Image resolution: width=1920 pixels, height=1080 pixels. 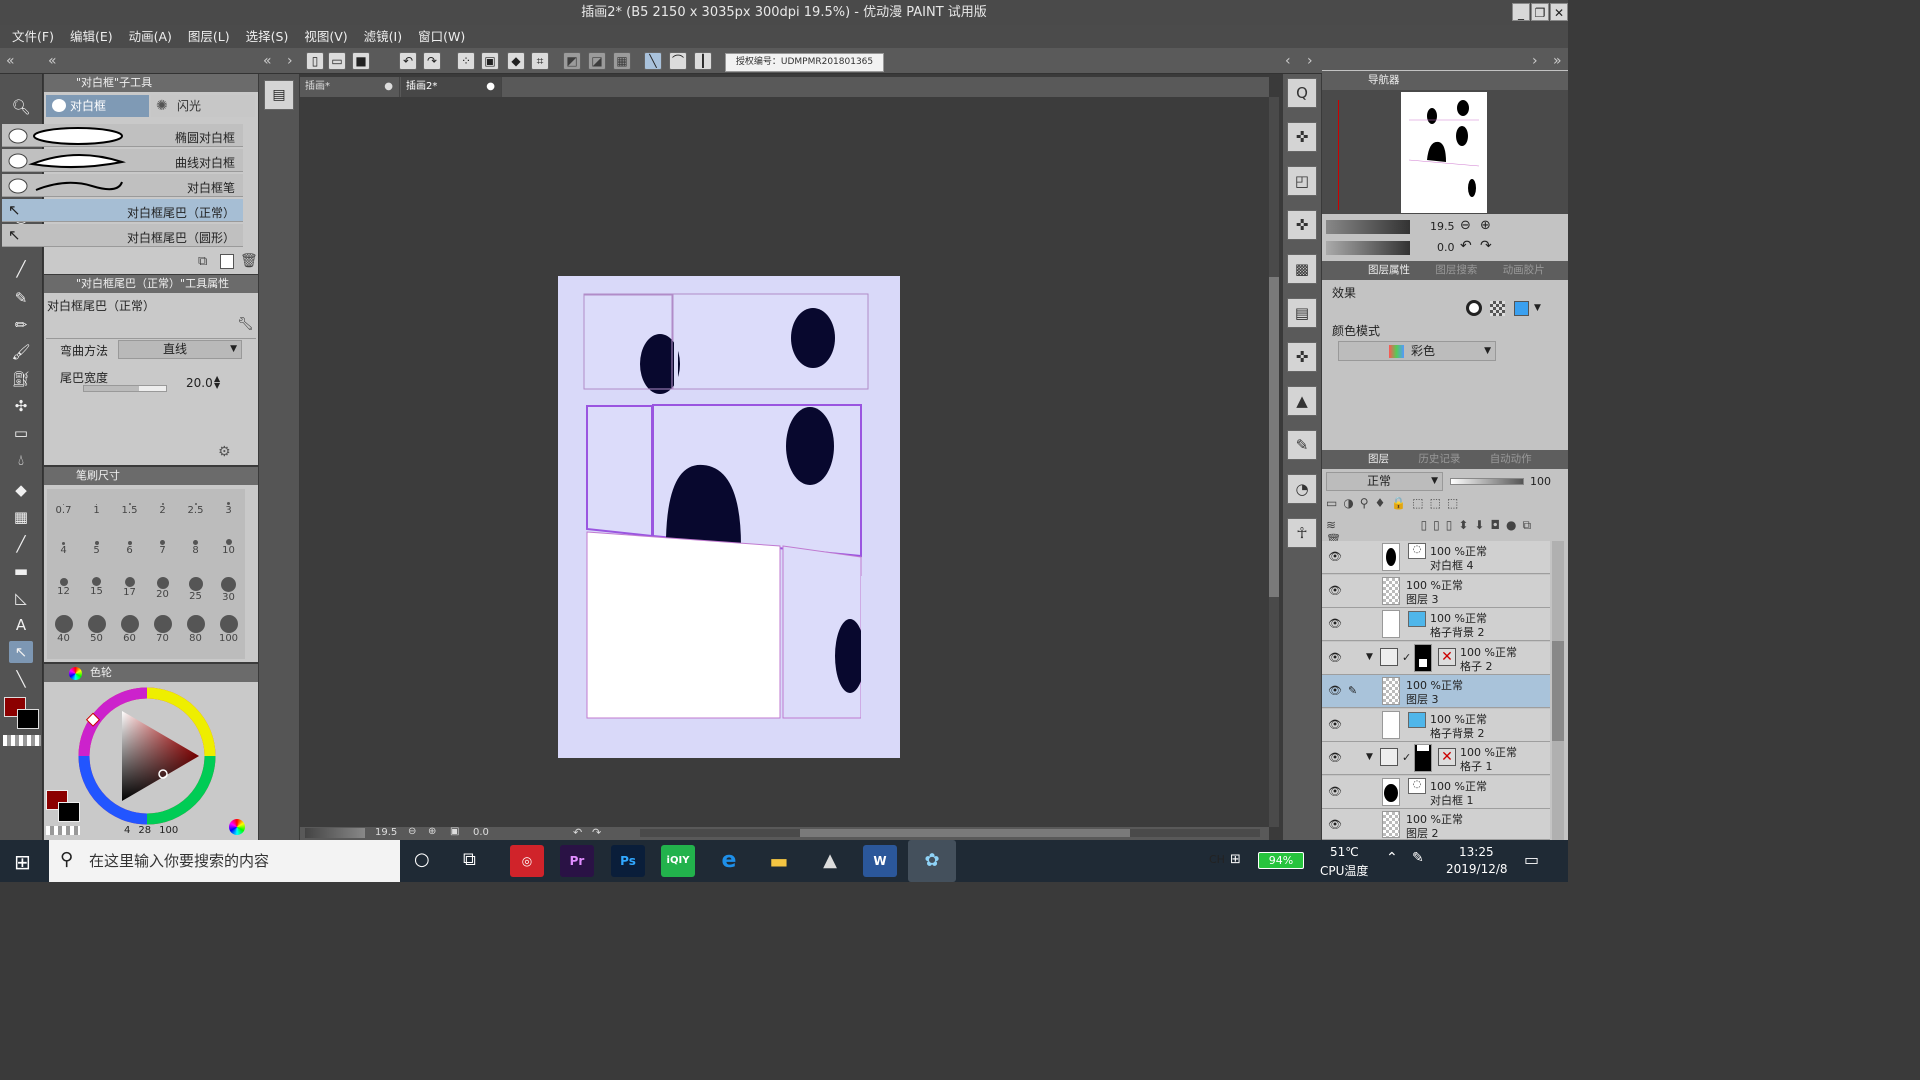 What do you see at coordinates (22, 862) in the screenshot?
I see `windows-start-icon: ⊞` at bounding box center [22, 862].